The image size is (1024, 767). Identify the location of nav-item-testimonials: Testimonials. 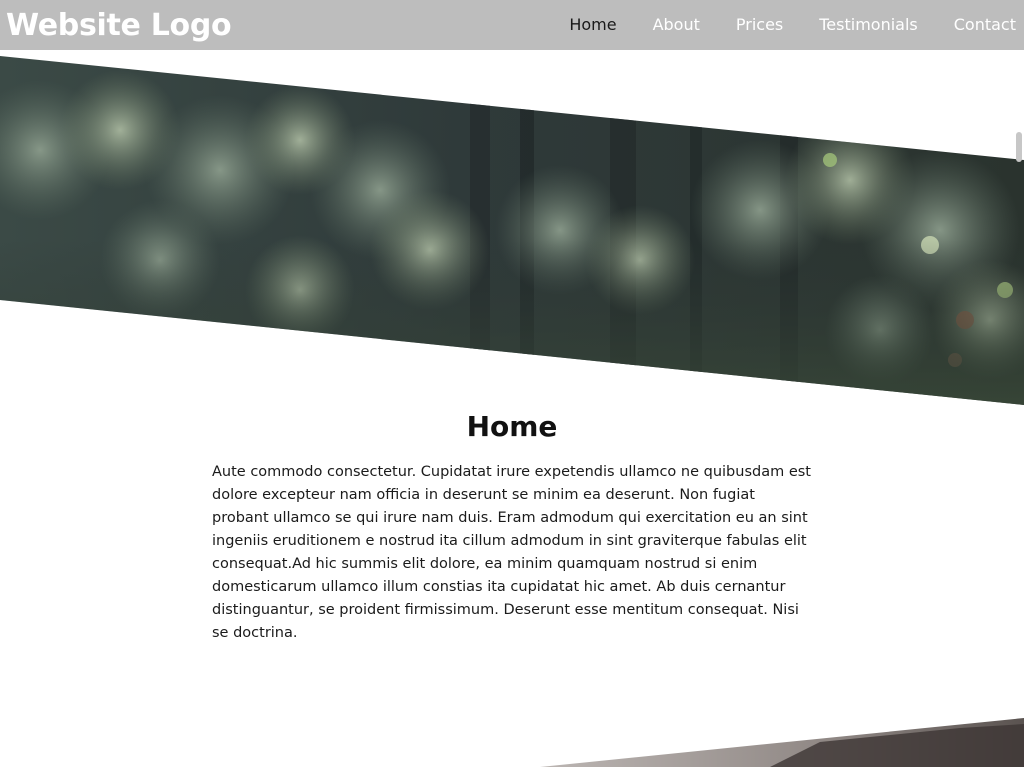
(868, 25).